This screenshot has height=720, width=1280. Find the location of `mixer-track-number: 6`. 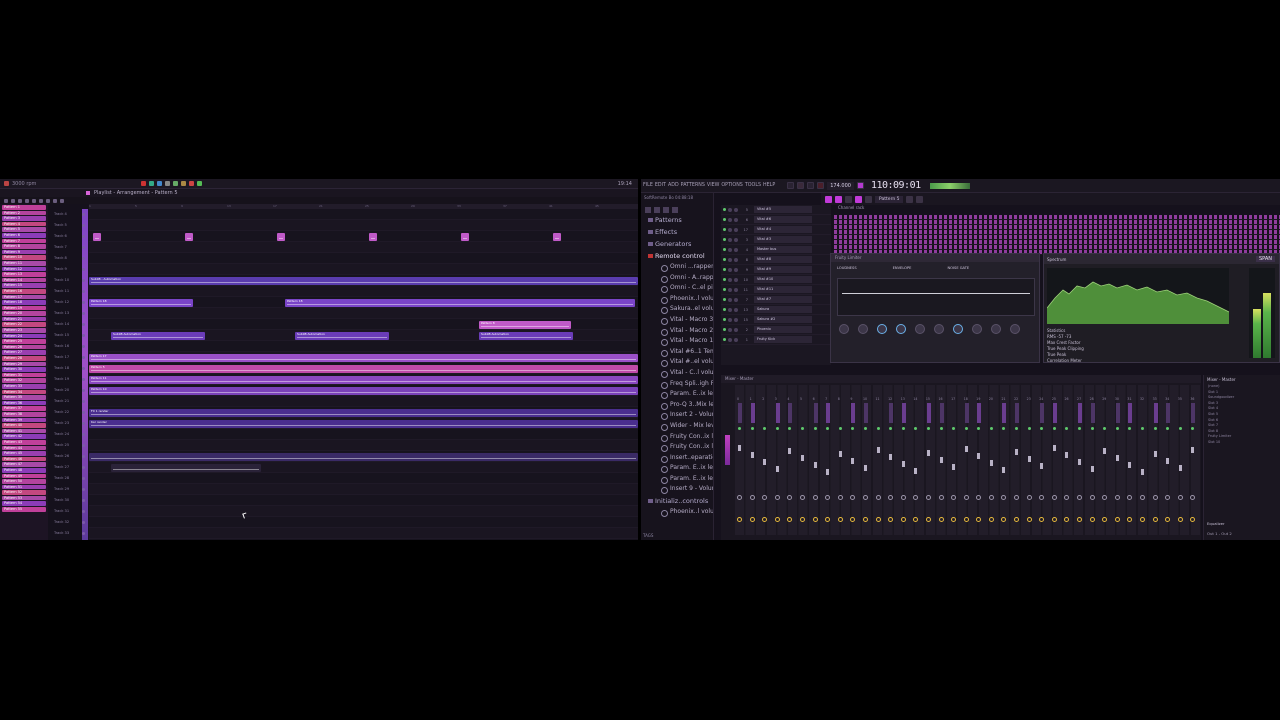

mixer-track-number: 6 is located at coordinates (744, 220).